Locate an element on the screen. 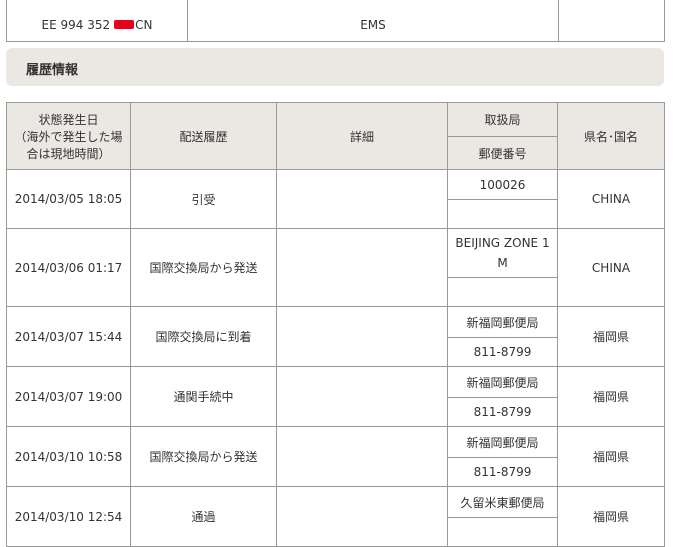  section-title: 履歴情報 is located at coordinates (52, 70).